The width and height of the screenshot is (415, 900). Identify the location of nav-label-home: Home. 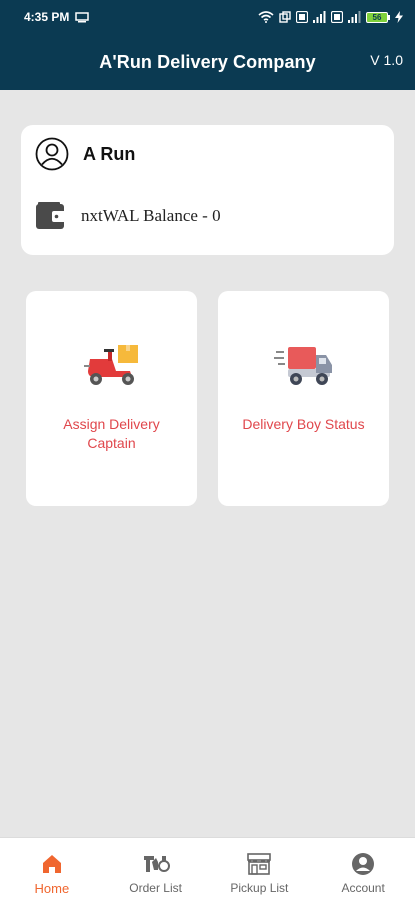
(52, 888).